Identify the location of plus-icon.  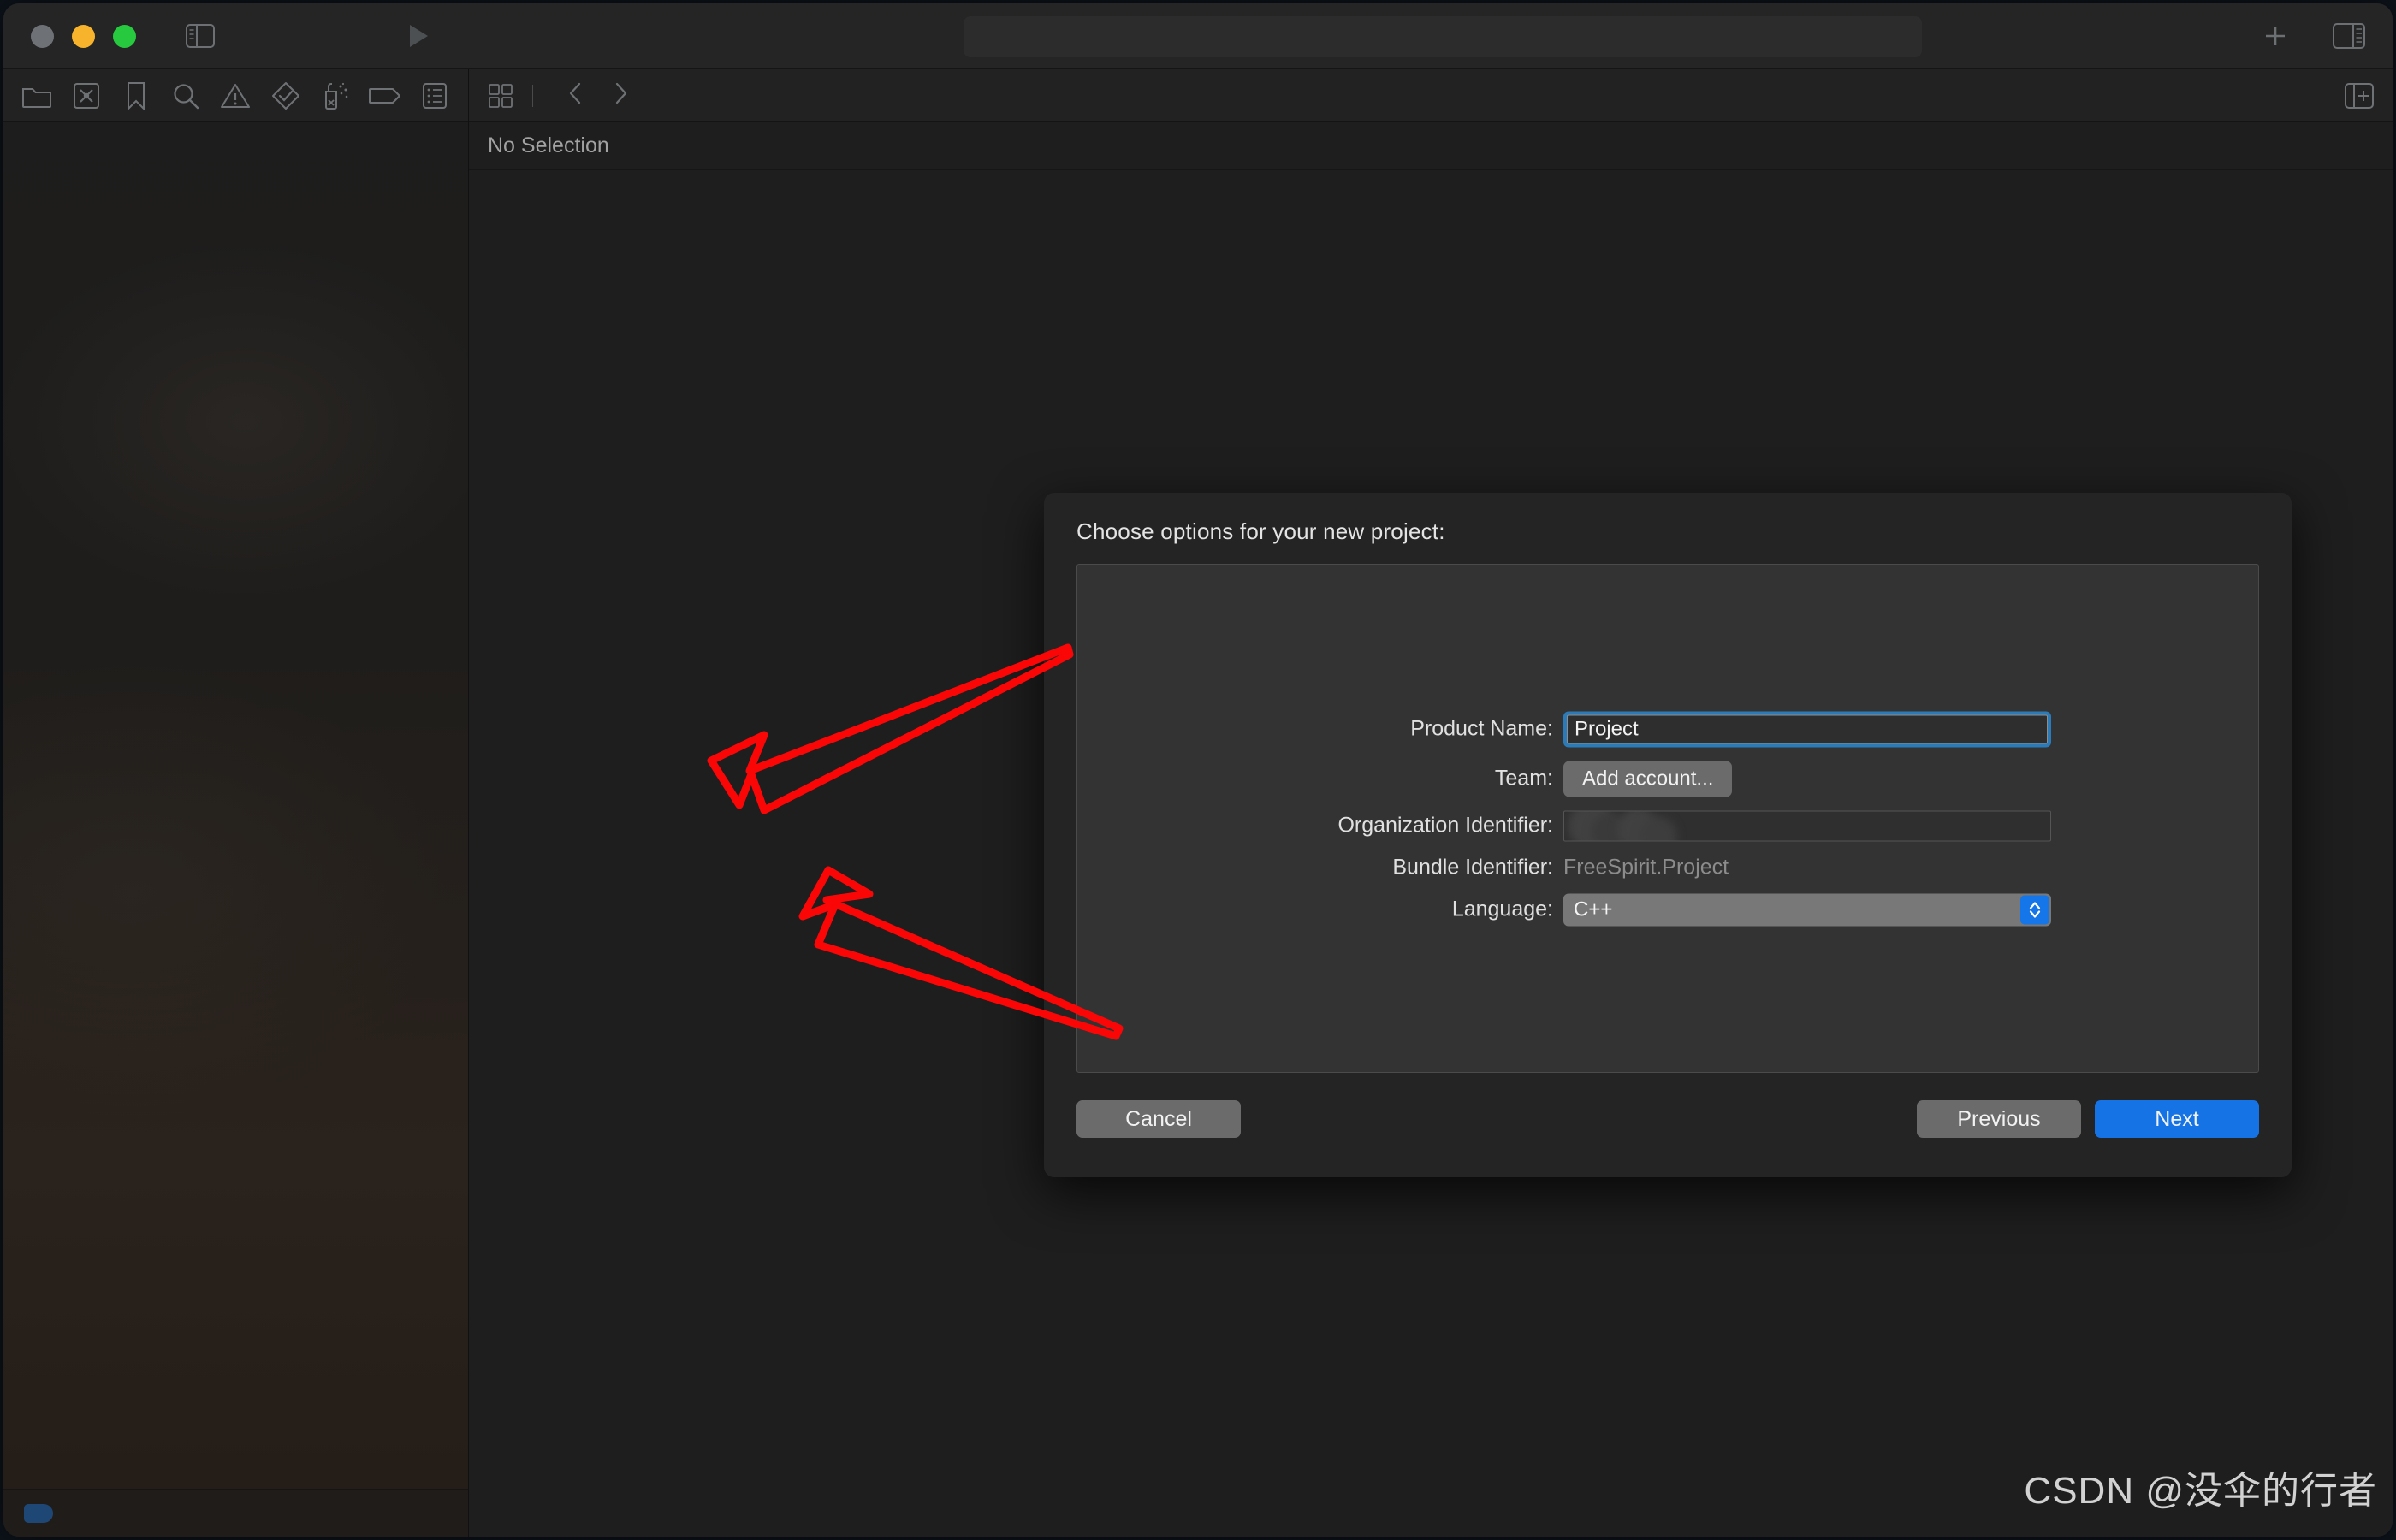
(2275, 36).